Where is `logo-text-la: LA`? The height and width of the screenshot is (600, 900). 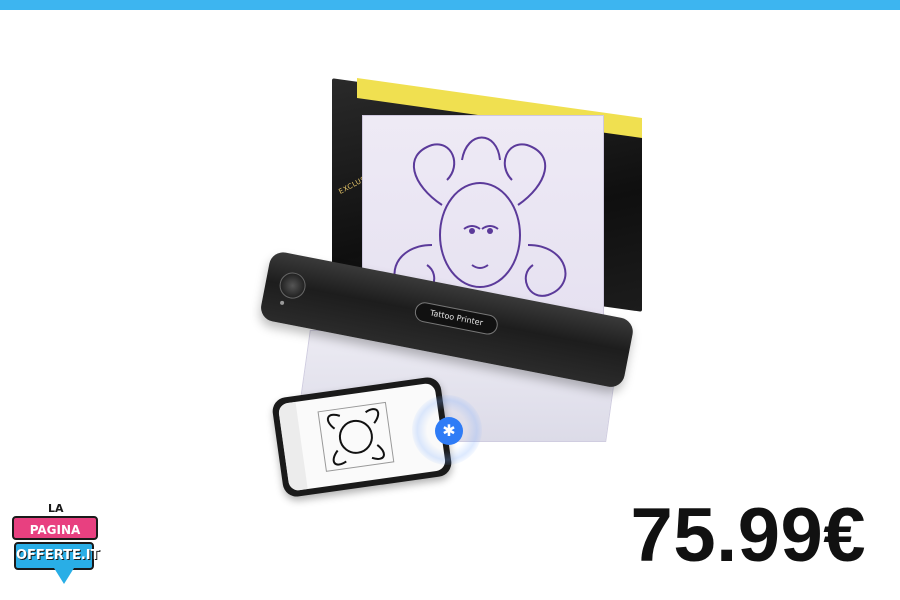
logo-text-la: LA is located at coordinates (56, 508).